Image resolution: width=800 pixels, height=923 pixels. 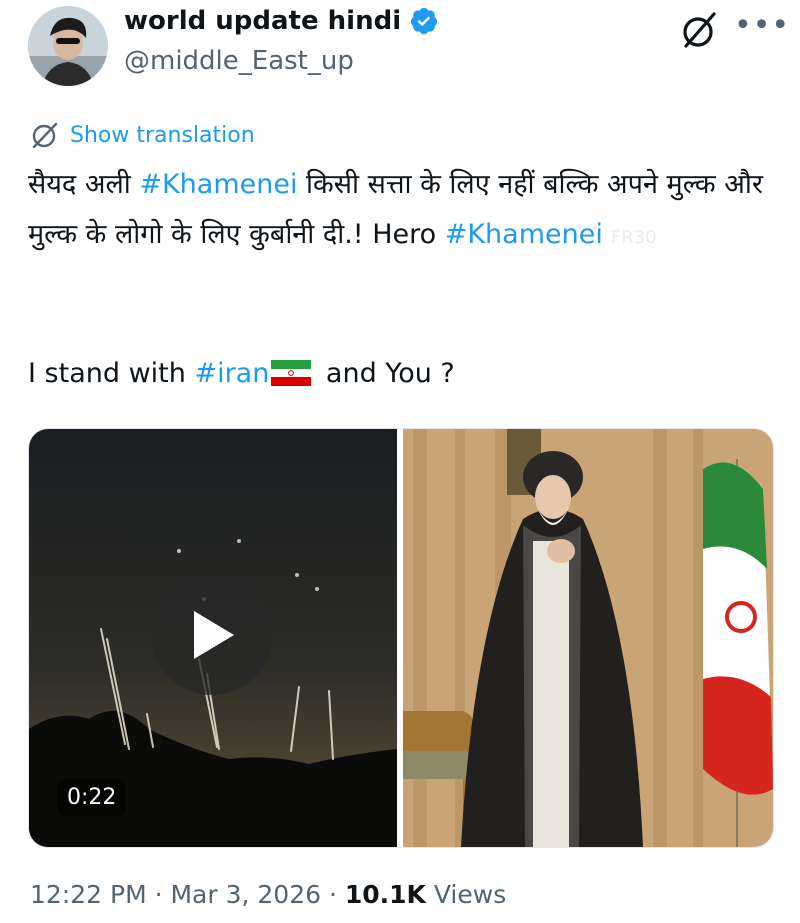 What do you see at coordinates (291, 373) in the screenshot?
I see `iran-flag-icon` at bounding box center [291, 373].